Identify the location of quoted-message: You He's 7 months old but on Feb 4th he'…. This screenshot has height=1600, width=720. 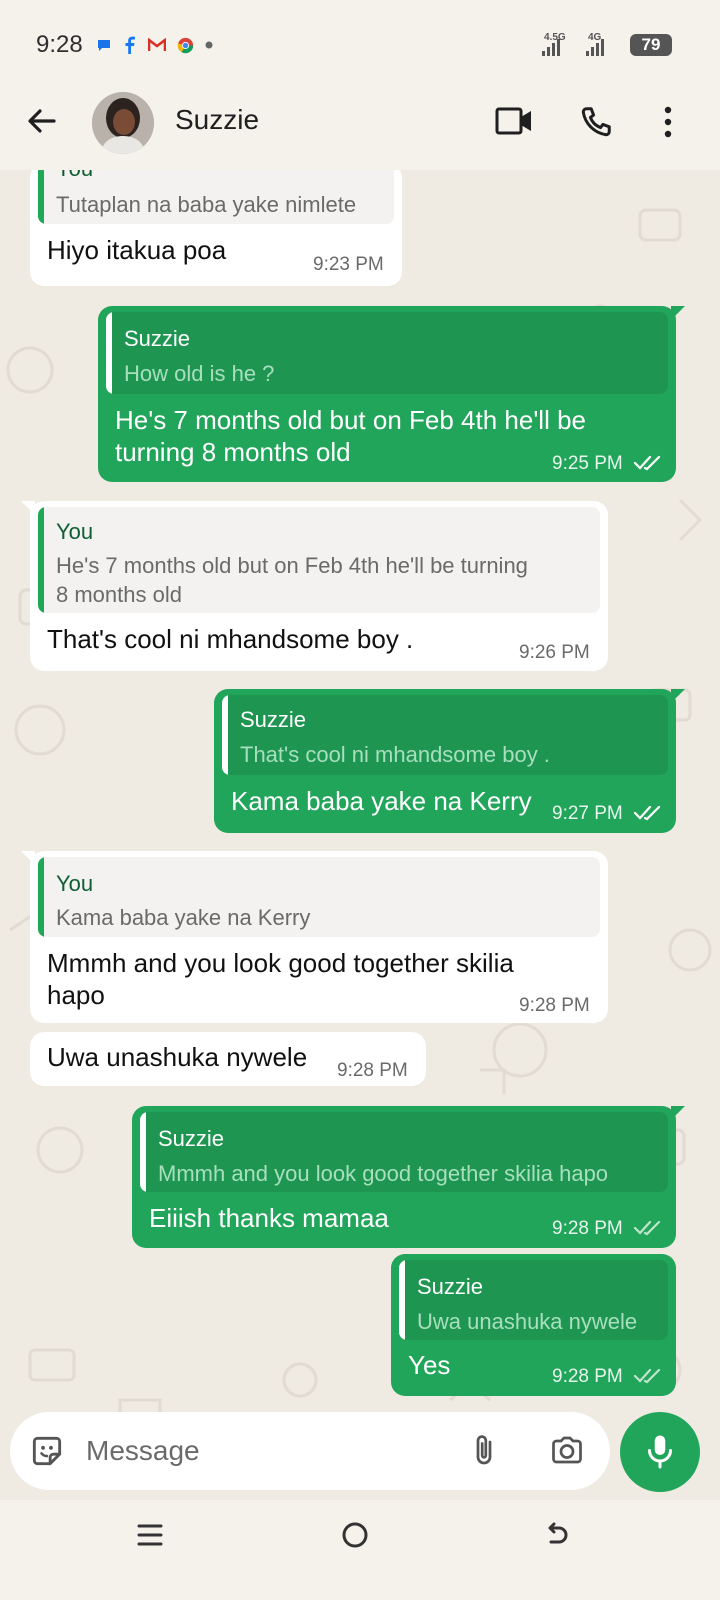
(319, 560).